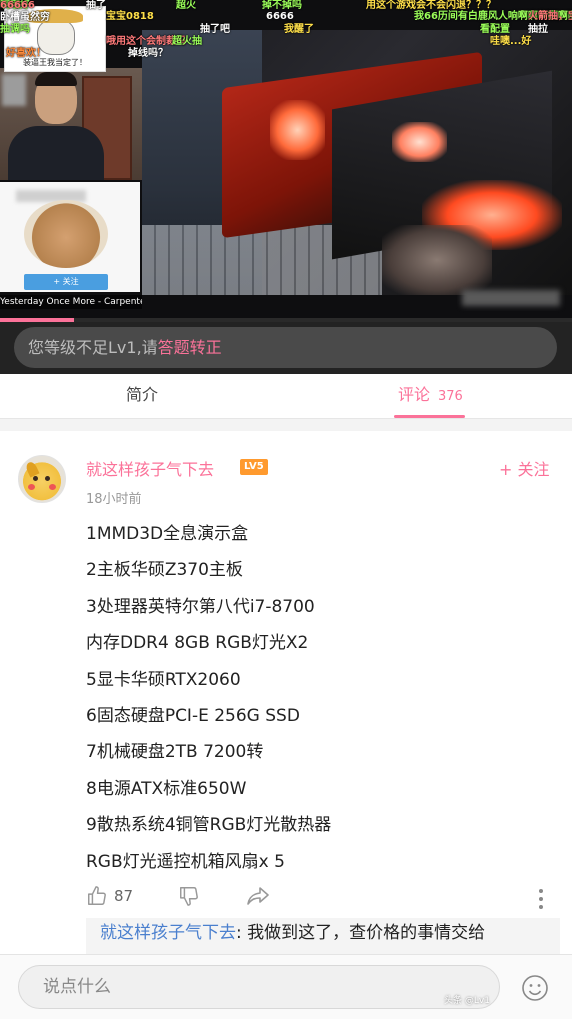 This screenshot has width=572, height=1019. I want to click on scene-hand, so click(437, 260).